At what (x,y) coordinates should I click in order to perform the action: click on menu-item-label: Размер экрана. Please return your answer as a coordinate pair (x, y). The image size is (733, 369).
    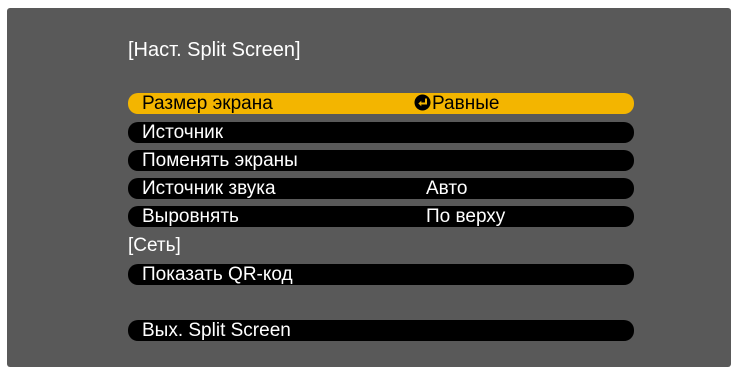
    Looking at the image, I should click on (207, 103).